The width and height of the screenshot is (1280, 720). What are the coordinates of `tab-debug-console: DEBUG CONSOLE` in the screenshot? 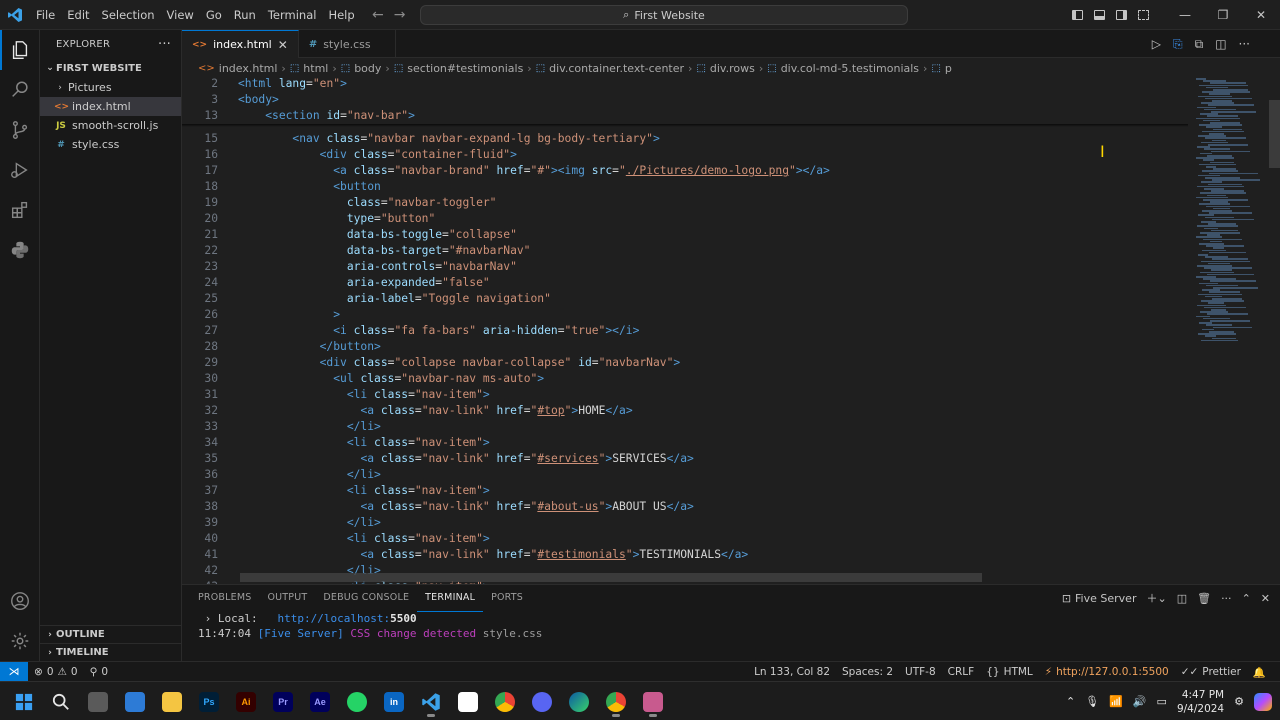 It's located at (366, 598).